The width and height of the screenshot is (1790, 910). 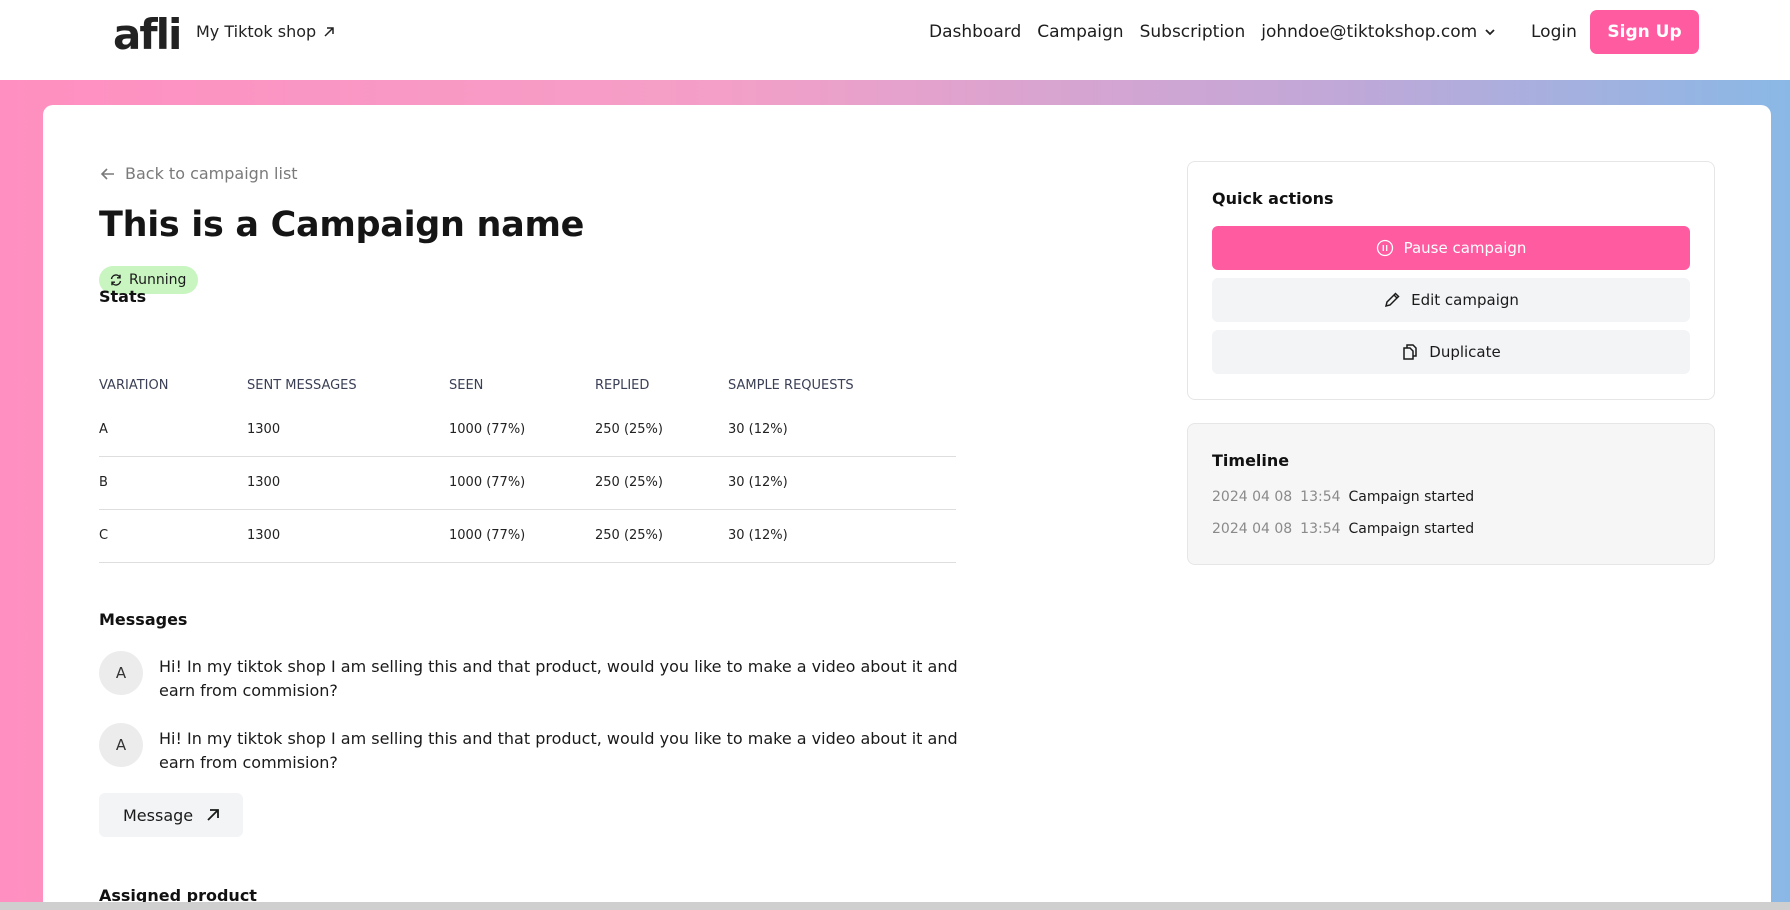 What do you see at coordinates (173, 430) in the screenshot?
I see `table-cell: A` at bounding box center [173, 430].